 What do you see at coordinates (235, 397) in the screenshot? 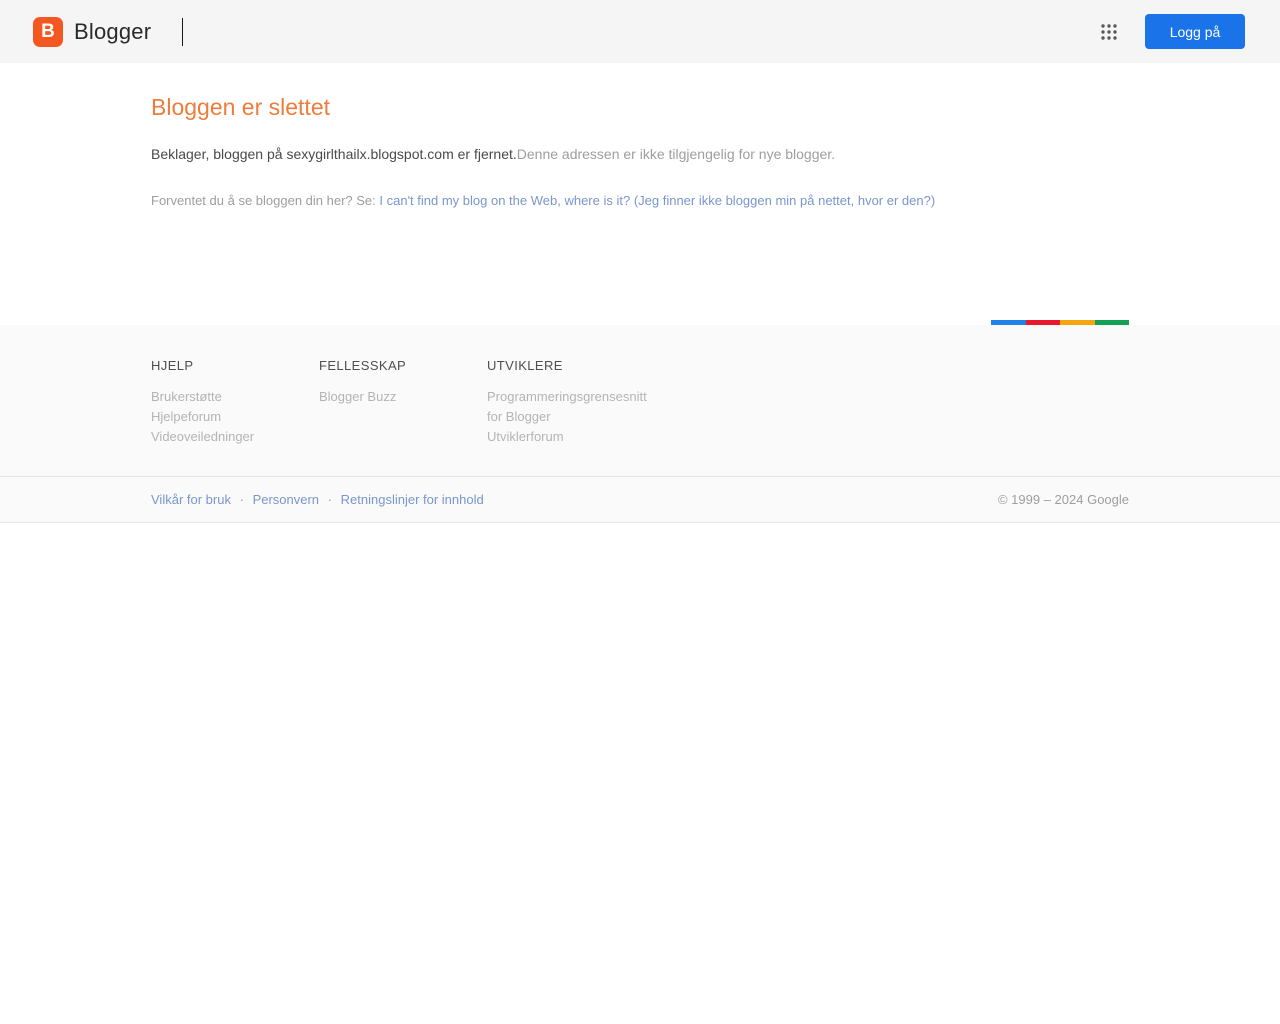
I see `footer-link-brukerstotte: Brukerstøtte` at bounding box center [235, 397].